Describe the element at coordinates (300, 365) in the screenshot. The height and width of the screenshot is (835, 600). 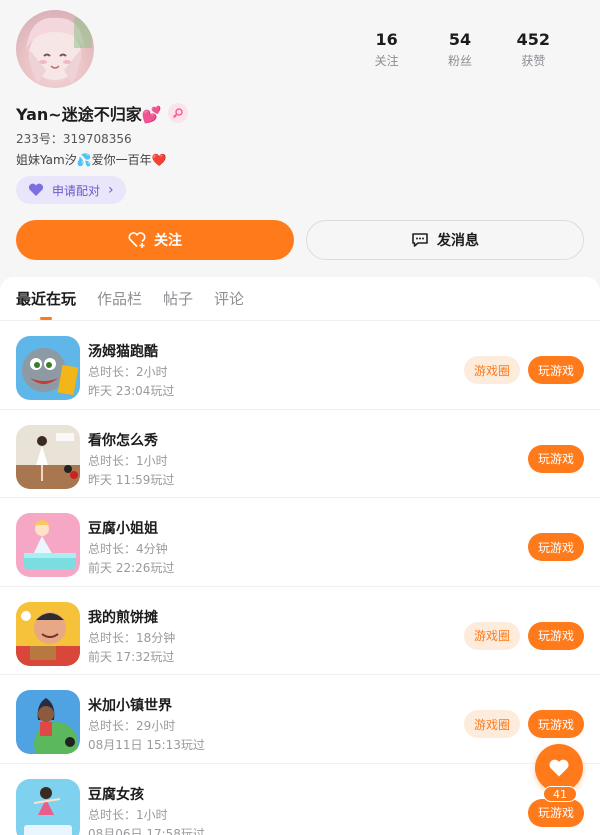
I see `list-item: 汤姆猫跑酷 总时长：2小时 昨天 23:04玩过 游戏圈 玩游戏` at that location.